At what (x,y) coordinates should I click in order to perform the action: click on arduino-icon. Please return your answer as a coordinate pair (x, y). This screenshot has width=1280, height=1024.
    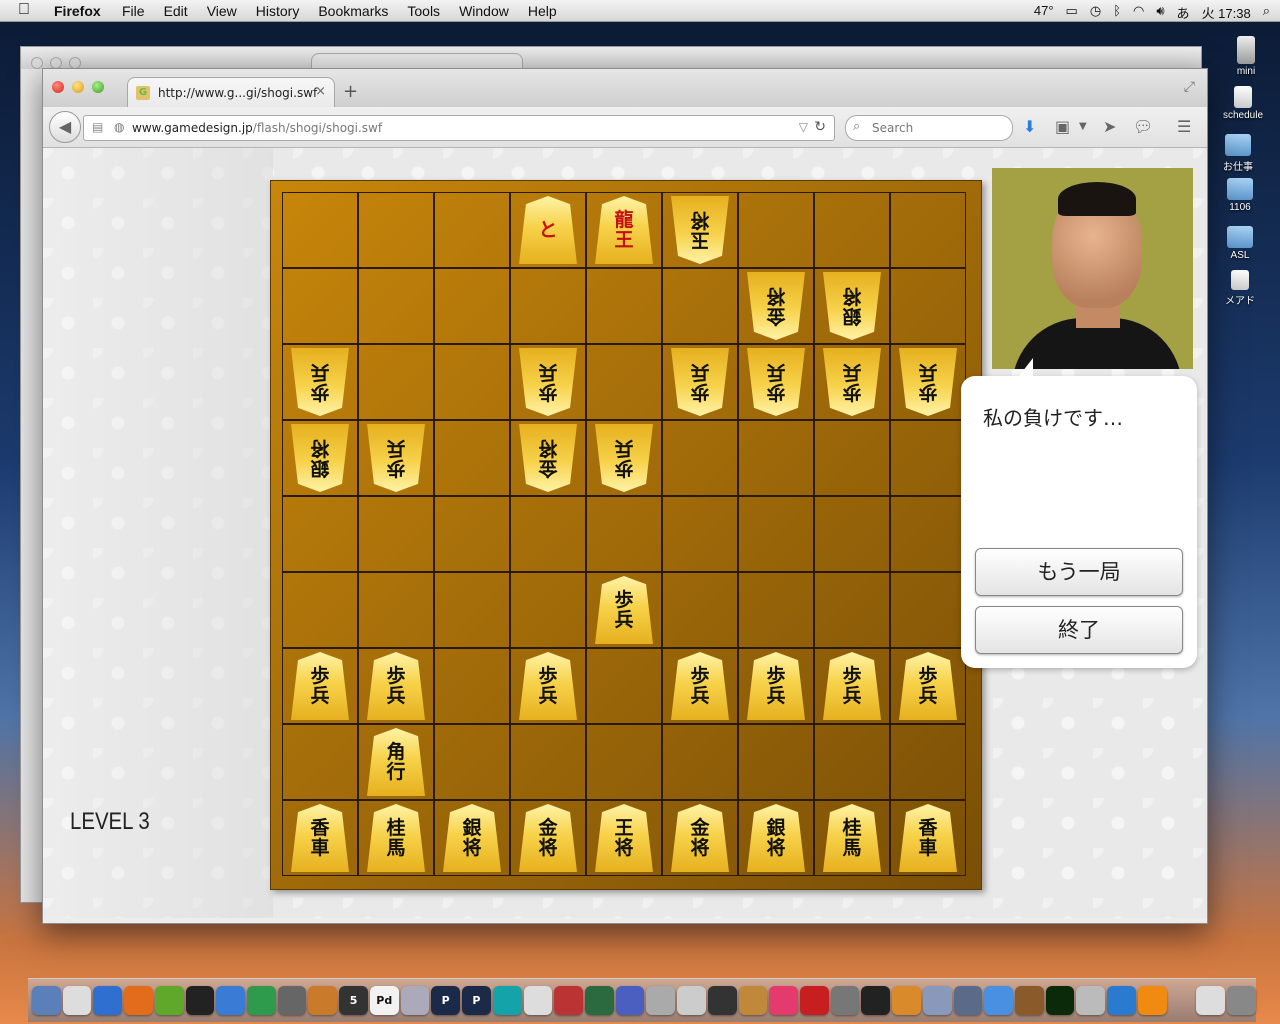
    Looking at the image, I should click on (507, 1000).